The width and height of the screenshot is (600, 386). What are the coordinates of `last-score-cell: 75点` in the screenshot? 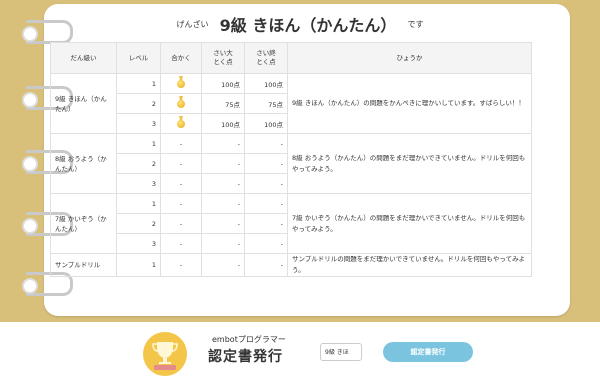 It's located at (266, 103).